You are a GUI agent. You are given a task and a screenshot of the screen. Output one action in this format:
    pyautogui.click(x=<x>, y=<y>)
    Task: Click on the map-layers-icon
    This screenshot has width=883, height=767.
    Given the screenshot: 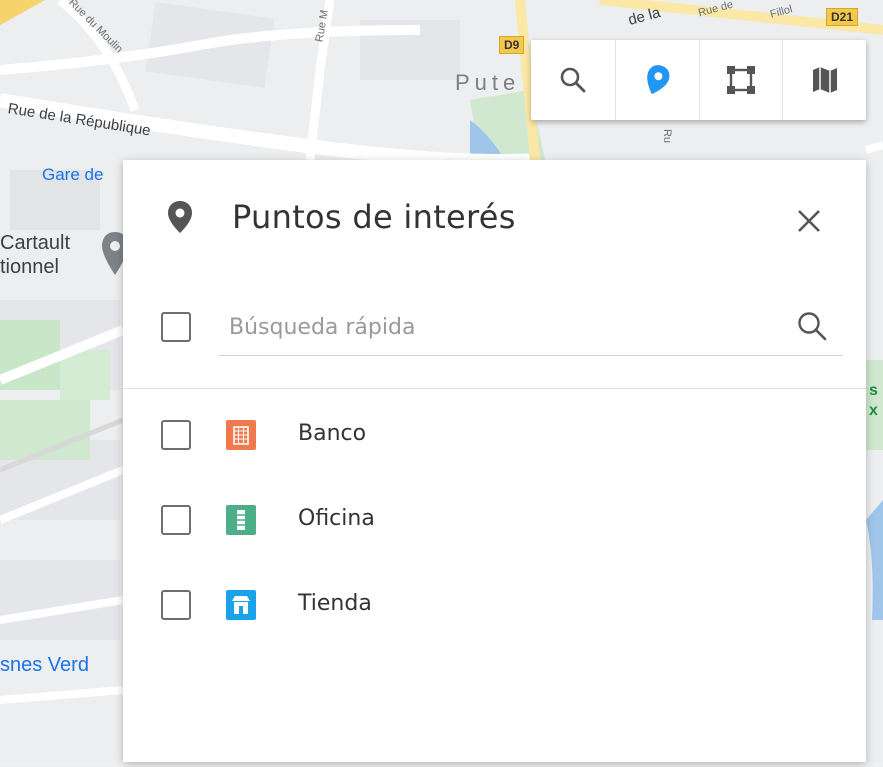 What is the action you would take?
    pyautogui.click(x=824, y=80)
    